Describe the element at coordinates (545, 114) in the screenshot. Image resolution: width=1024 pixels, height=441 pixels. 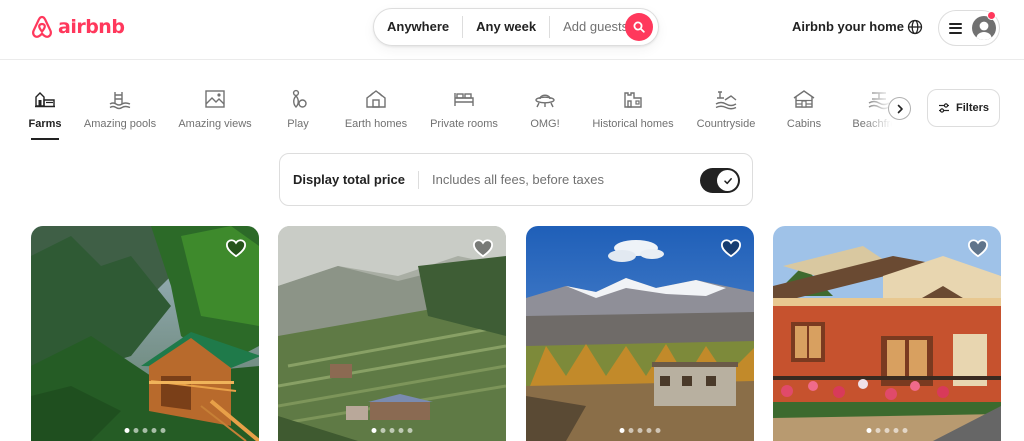
I see `category-omg: OMG!` at that location.